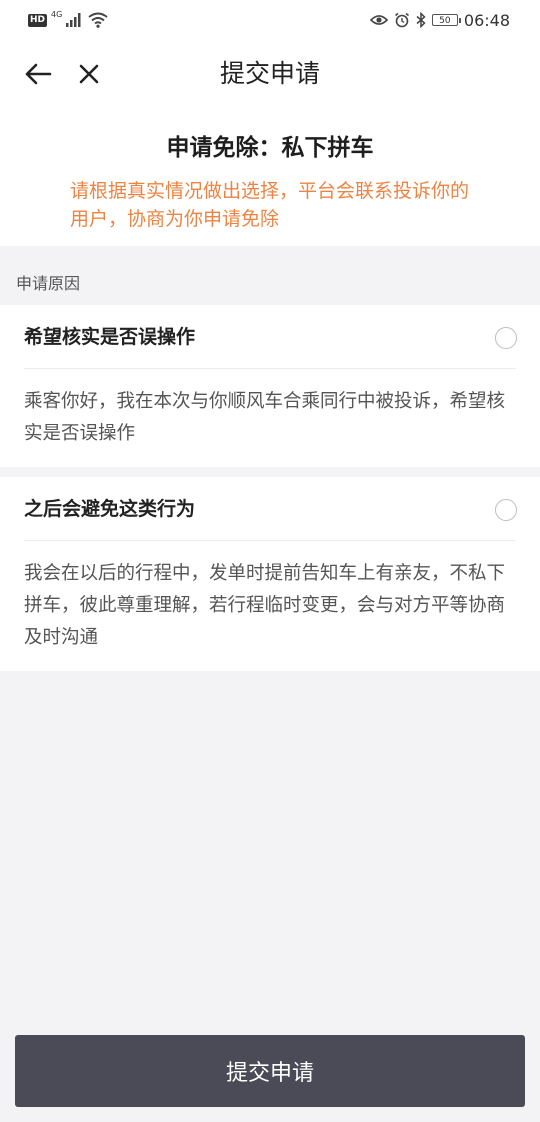 This screenshot has height=1122, width=540. Describe the element at coordinates (270, 205) in the screenshot. I see `notice-text: 请根据真实情况做出选择，平台会联系投诉你的用户，协商为你申请免除` at that location.